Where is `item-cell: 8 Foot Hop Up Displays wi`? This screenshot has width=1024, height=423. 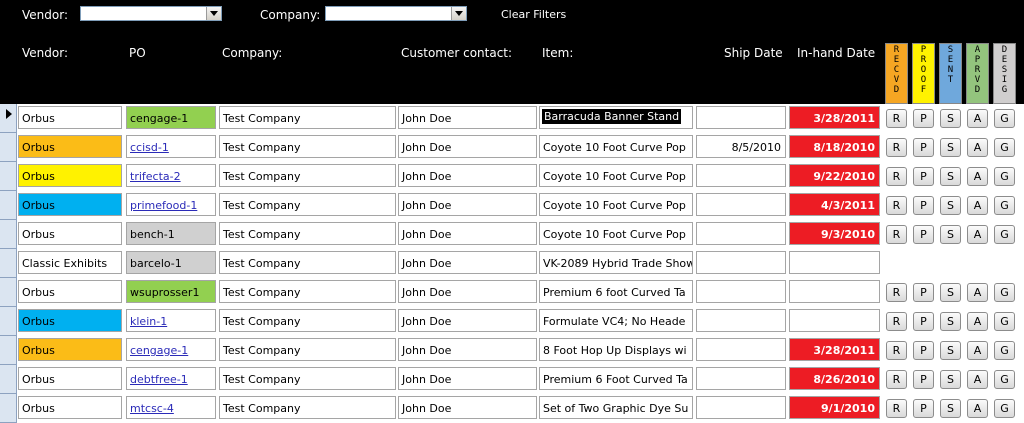 item-cell: 8 Foot Hop Up Displays wi is located at coordinates (616, 349).